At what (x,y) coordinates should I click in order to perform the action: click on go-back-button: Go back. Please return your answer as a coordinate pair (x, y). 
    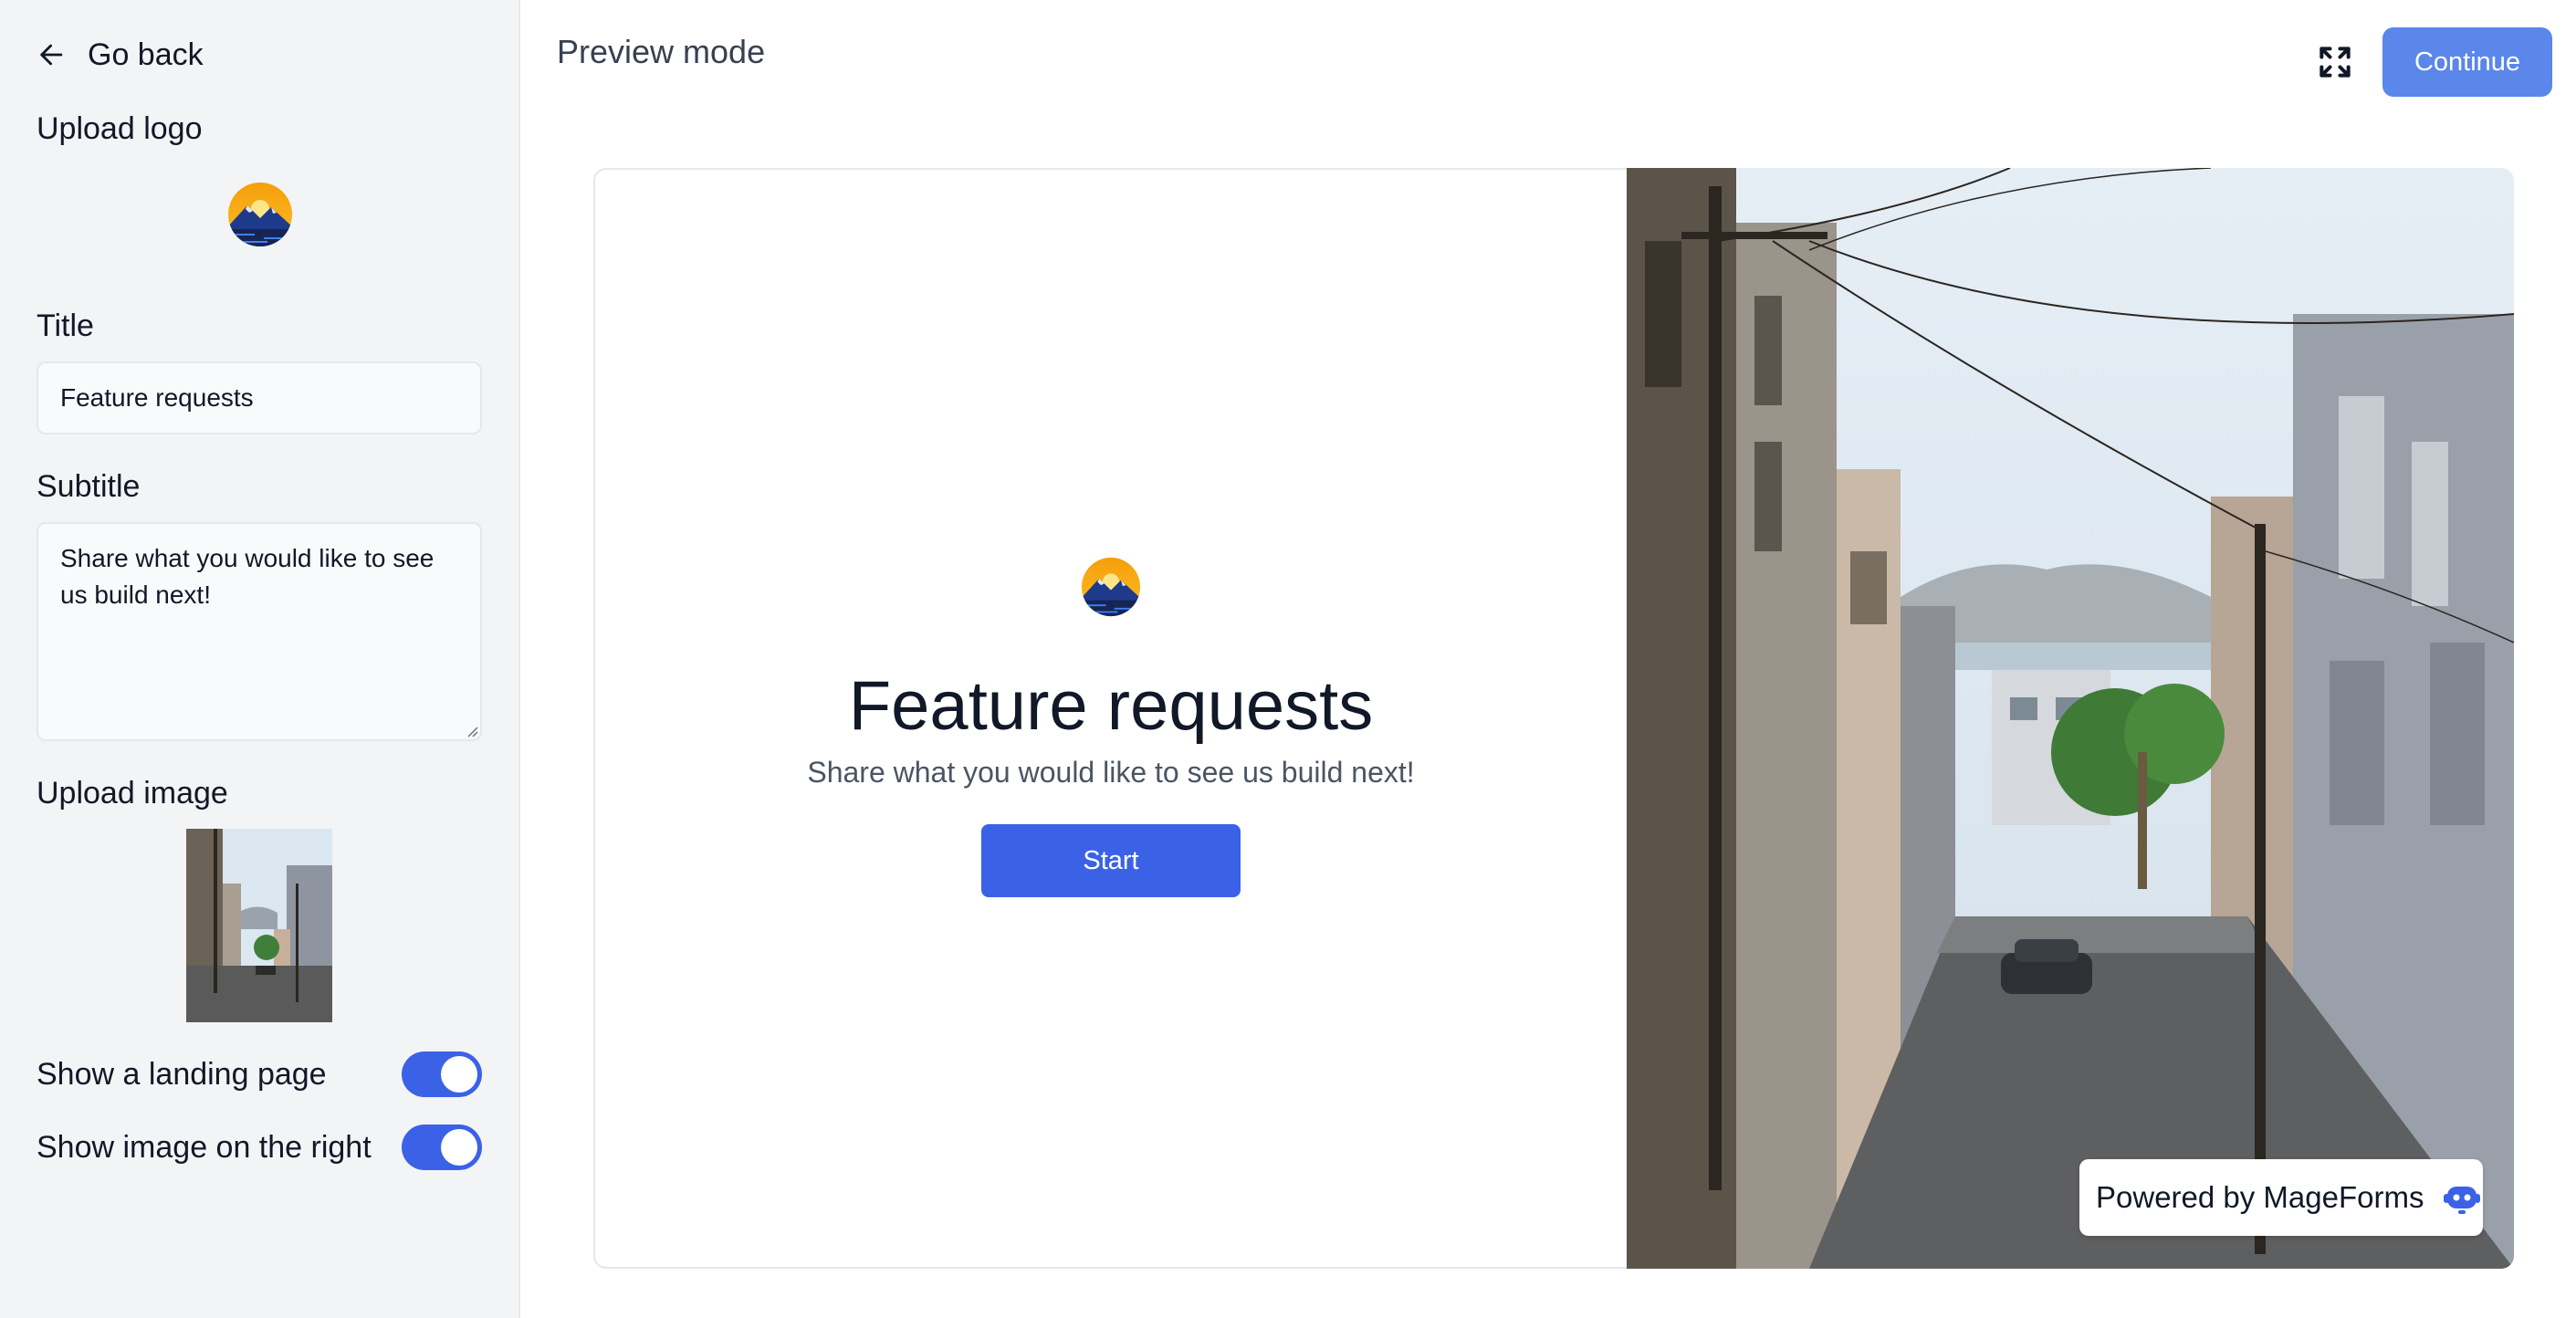
    Looking at the image, I should click on (120, 55).